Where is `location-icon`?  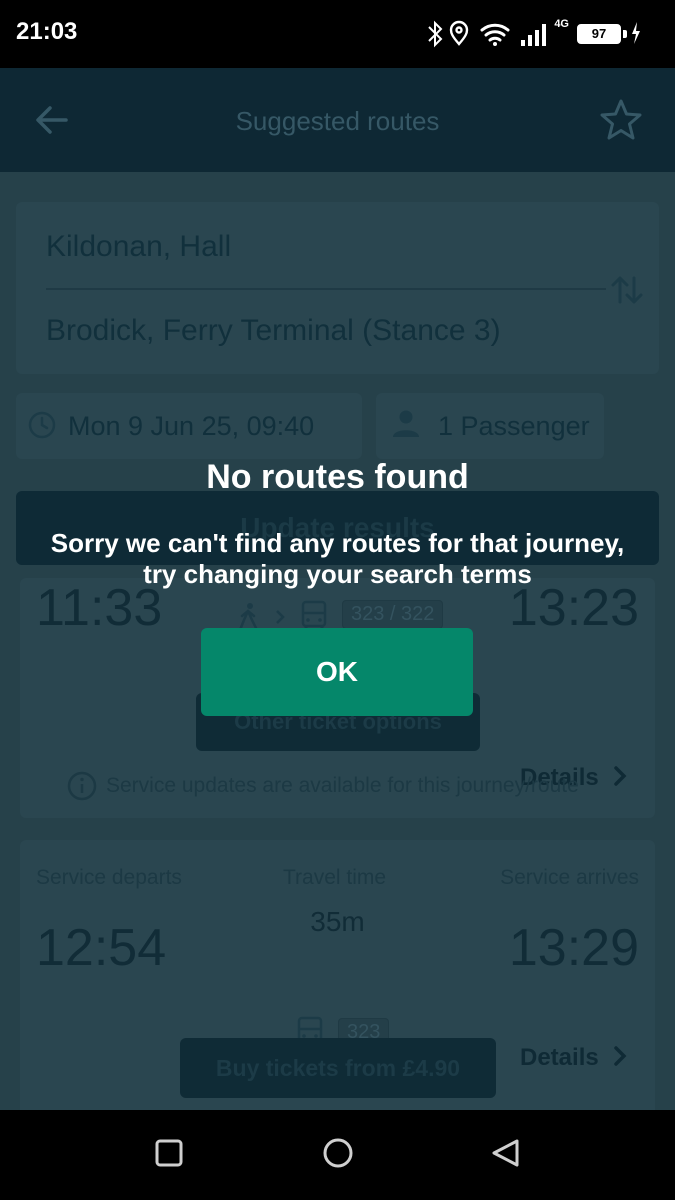 location-icon is located at coordinates (459, 33).